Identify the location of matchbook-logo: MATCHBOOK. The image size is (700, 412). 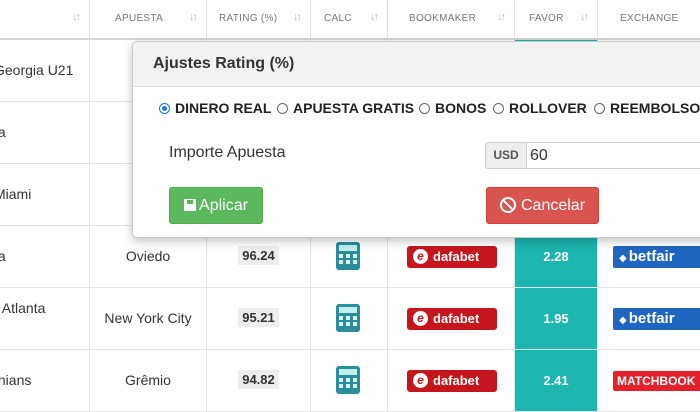
(656, 381).